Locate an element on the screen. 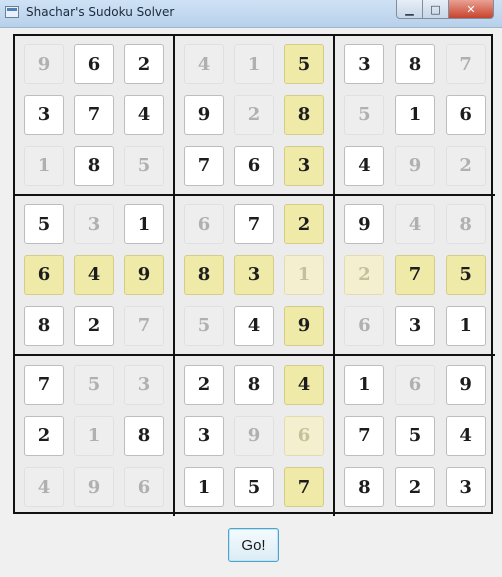  sudoku-box: 284 396 157 is located at coordinates (255, 436).